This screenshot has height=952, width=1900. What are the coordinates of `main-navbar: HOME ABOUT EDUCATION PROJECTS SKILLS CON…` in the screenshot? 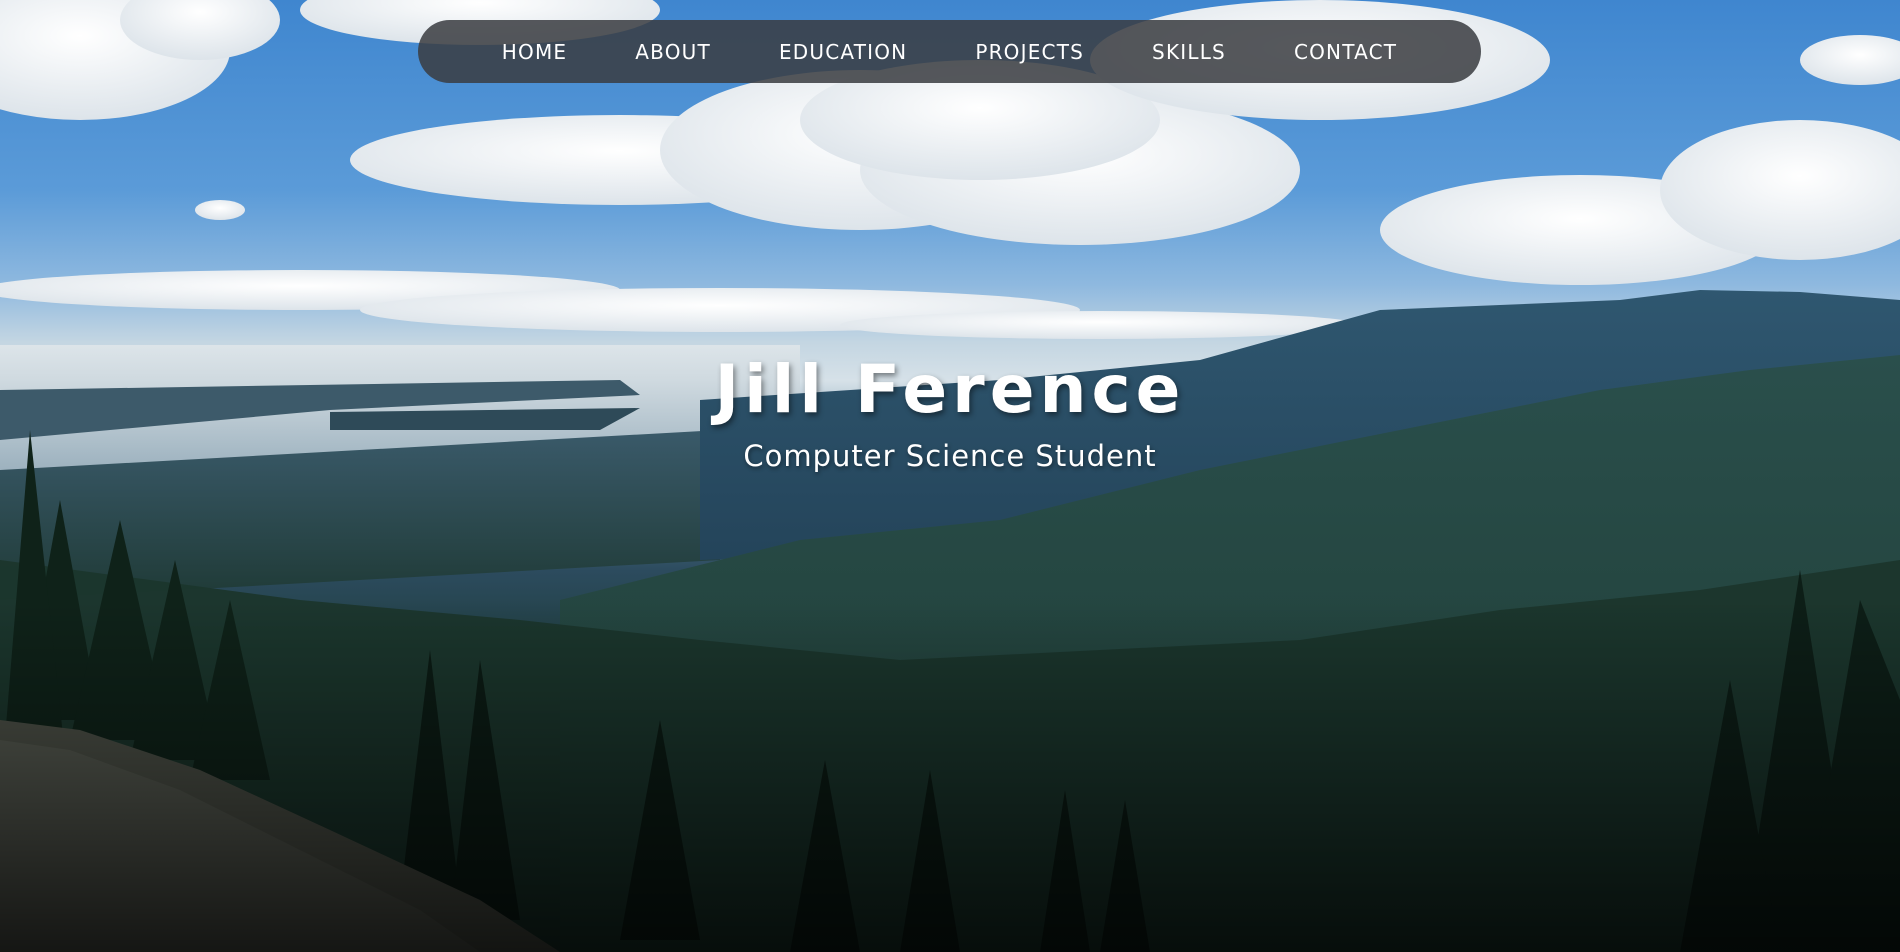 It's located at (949, 51).